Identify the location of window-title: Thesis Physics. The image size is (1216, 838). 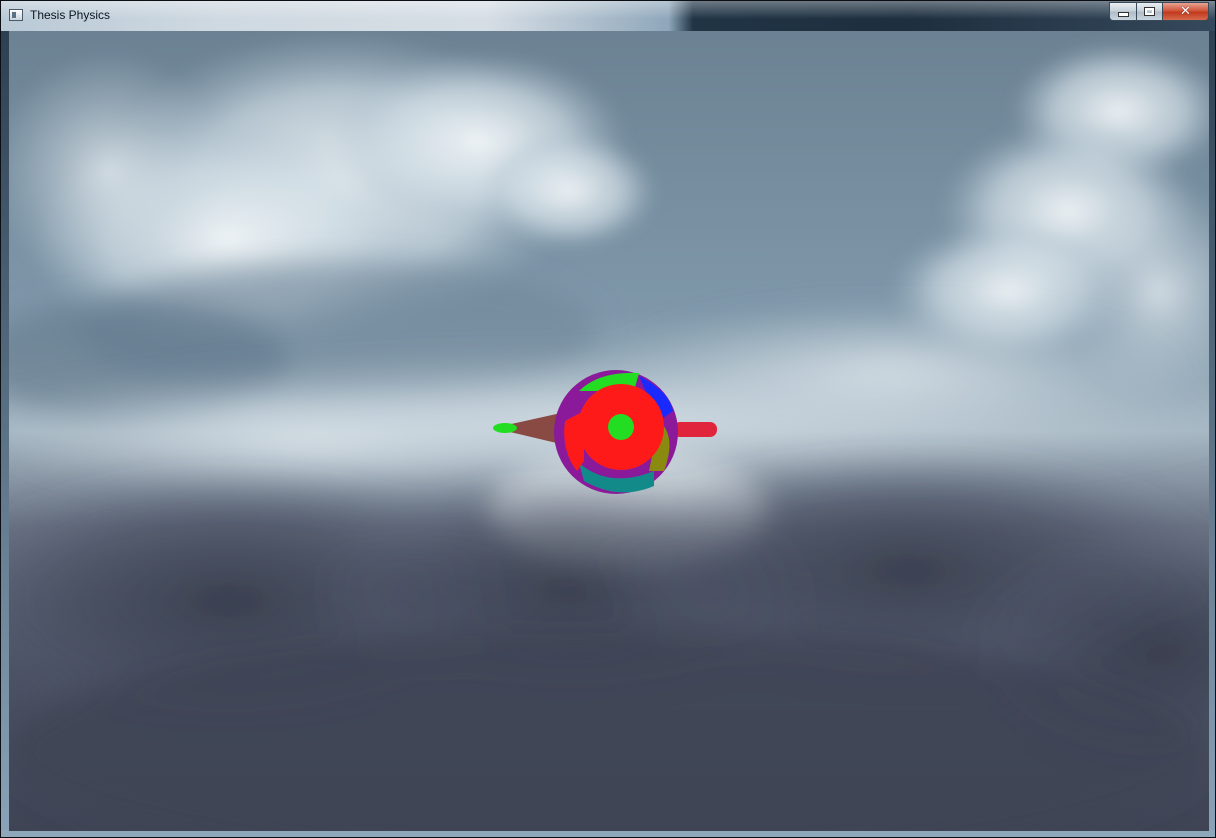
(70, 15).